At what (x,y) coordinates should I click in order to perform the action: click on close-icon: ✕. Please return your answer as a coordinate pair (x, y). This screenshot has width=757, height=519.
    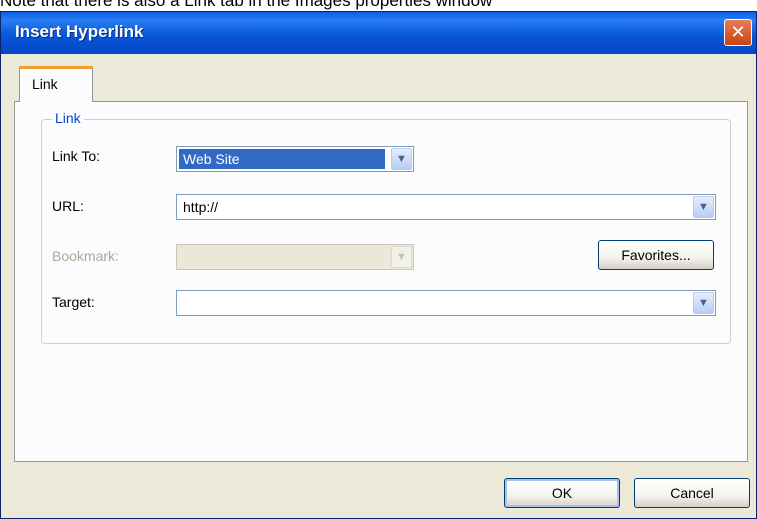
    Looking at the image, I should click on (738, 32).